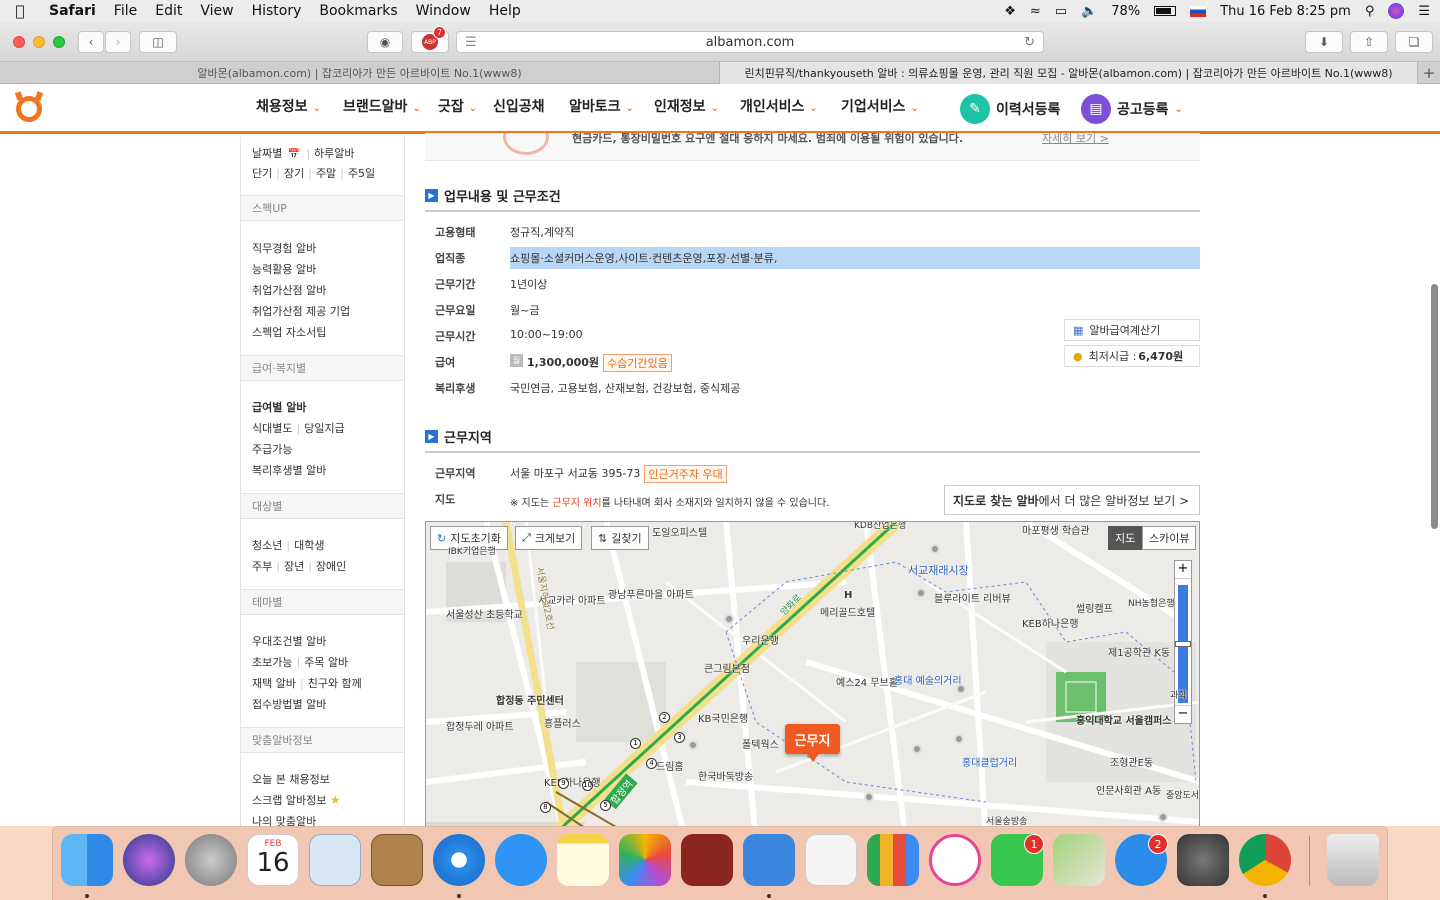 The height and width of the screenshot is (900, 1440). What do you see at coordinates (382, 106) in the screenshot?
I see `nav-brand-alba: 브랜드알바 ⌄` at bounding box center [382, 106].